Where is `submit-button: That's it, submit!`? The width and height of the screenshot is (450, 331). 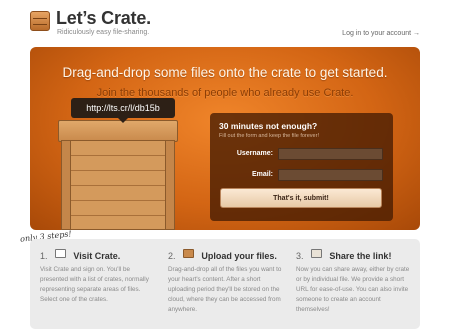
submit-button: That's it, submit! is located at coordinates (301, 198).